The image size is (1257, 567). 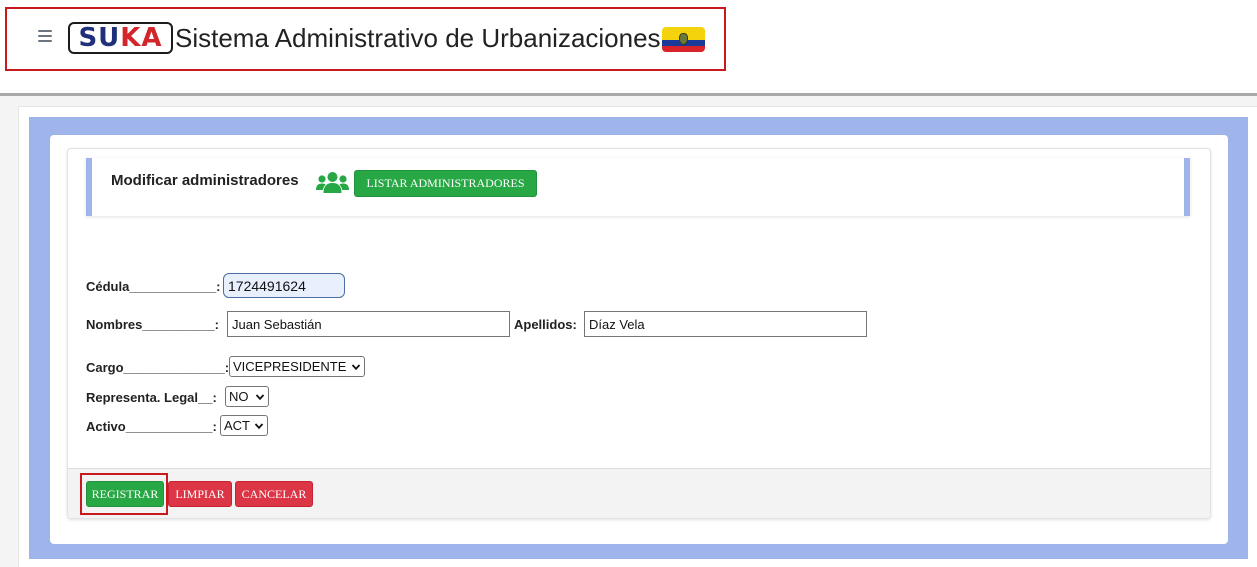 What do you see at coordinates (290, 366) in the screenshot?
I see `cargo-select-value: VICEPRESIDENTE` at bounding box center [290, 366].